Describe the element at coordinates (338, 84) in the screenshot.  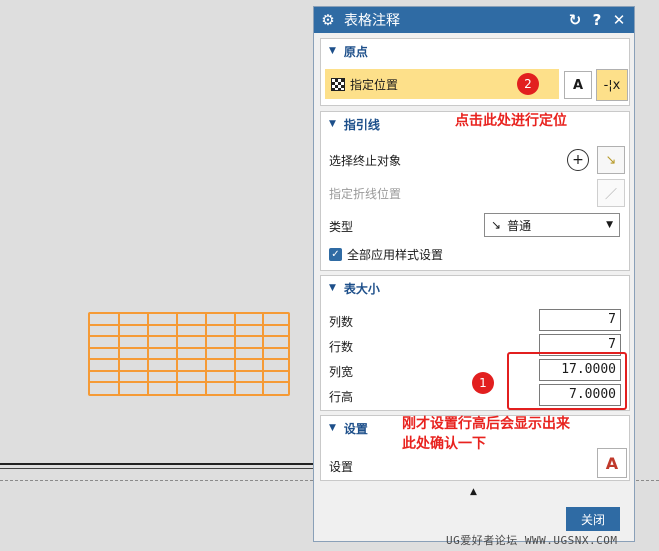
I see `checkered-flag-icon` at that location.